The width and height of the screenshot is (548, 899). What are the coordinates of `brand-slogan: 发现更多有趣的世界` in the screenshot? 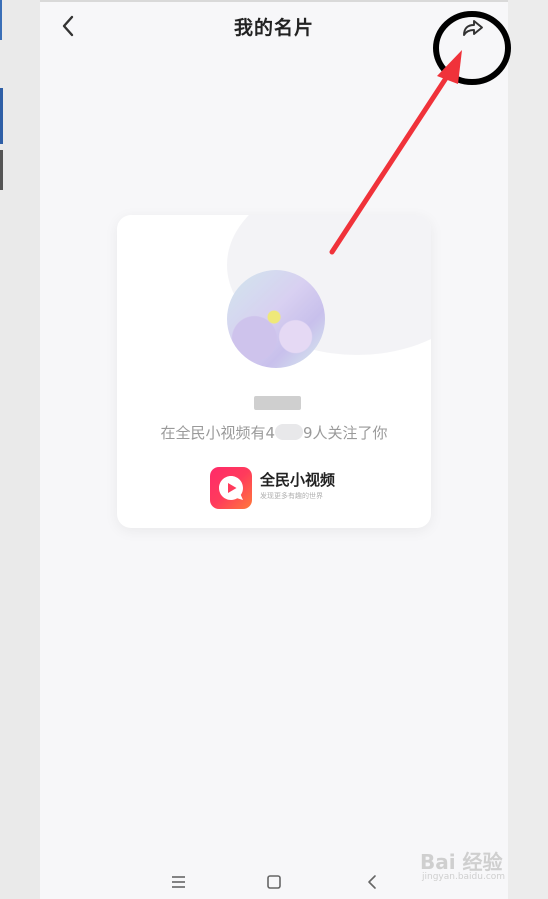 It's located at (291, 496).